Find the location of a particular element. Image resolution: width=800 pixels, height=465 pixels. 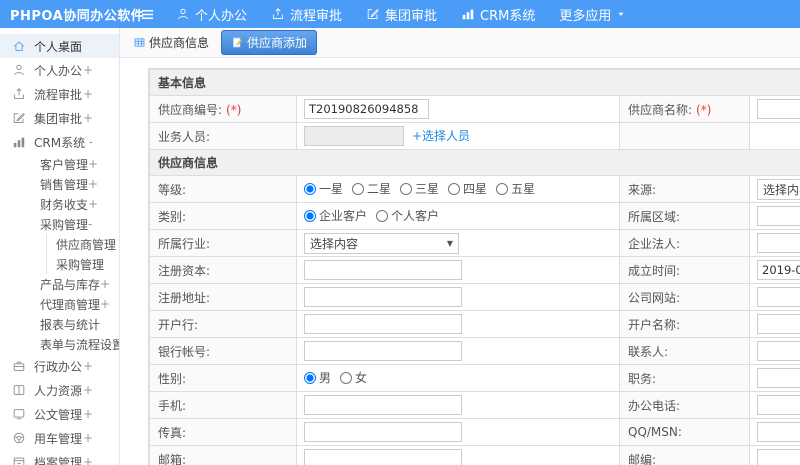

sidebar-item-9: 供应商管理 is located at coordinates (82, 244).